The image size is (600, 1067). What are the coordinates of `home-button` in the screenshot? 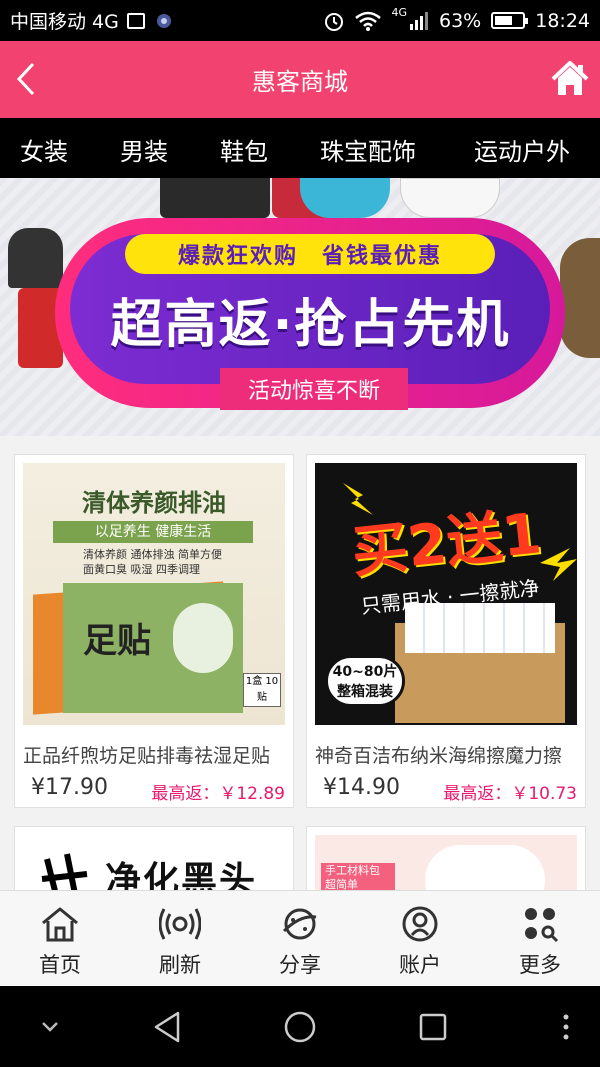 It's located at (570, 79).